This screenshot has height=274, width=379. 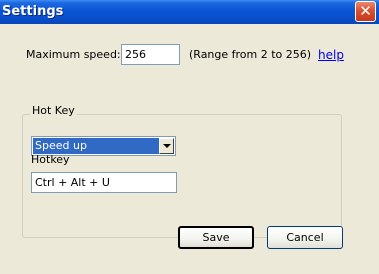 I want to click on max-speed-input: 256, so click(x=150, y=54).